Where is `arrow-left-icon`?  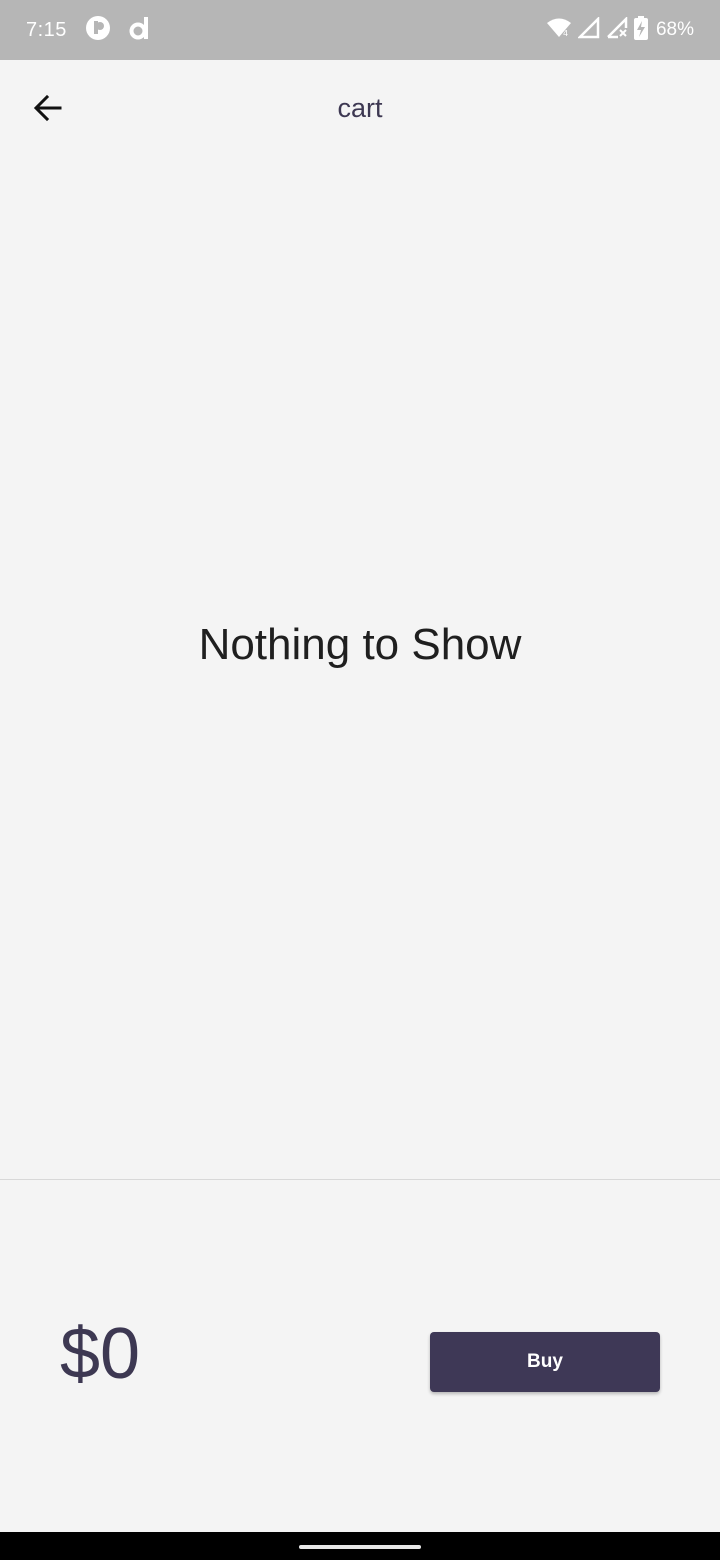
arrow-left-icon is located at coordinates (47, 108).